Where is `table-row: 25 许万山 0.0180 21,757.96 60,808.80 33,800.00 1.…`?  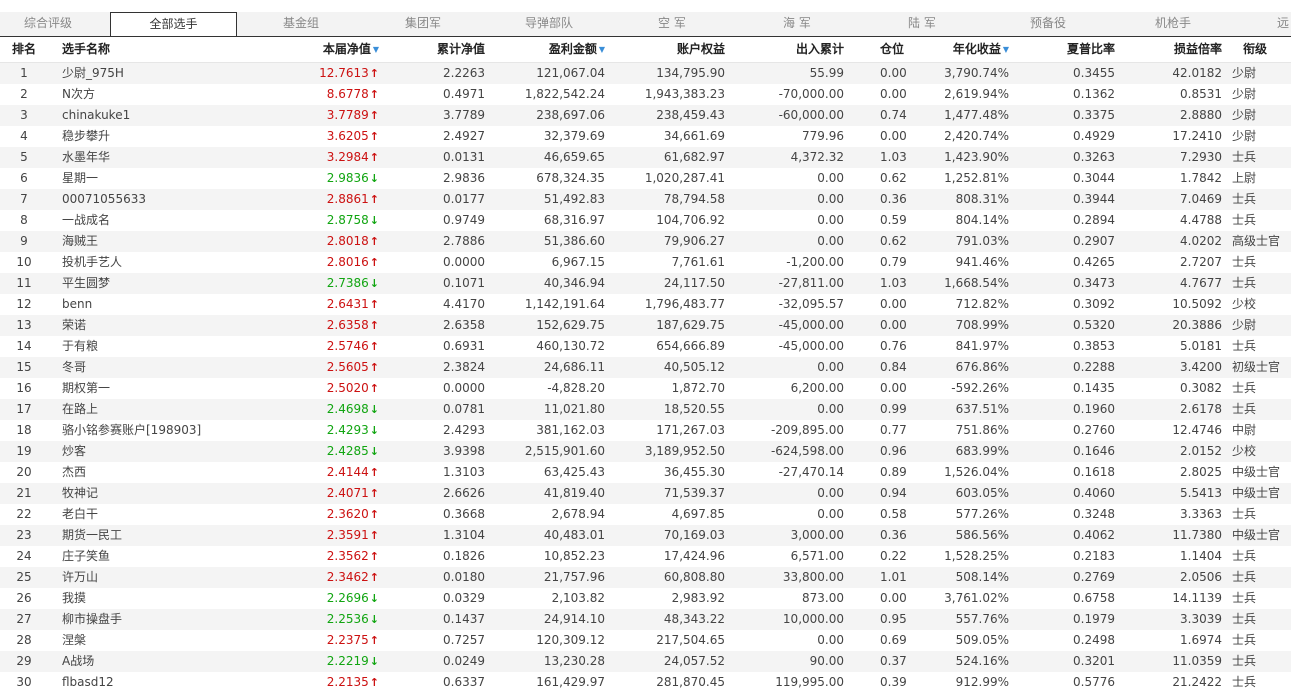
table-row: 25 许万山 0.0180 21,757.96 60,808.80 33,800.00 1.… is located at coordinates (645, 577).